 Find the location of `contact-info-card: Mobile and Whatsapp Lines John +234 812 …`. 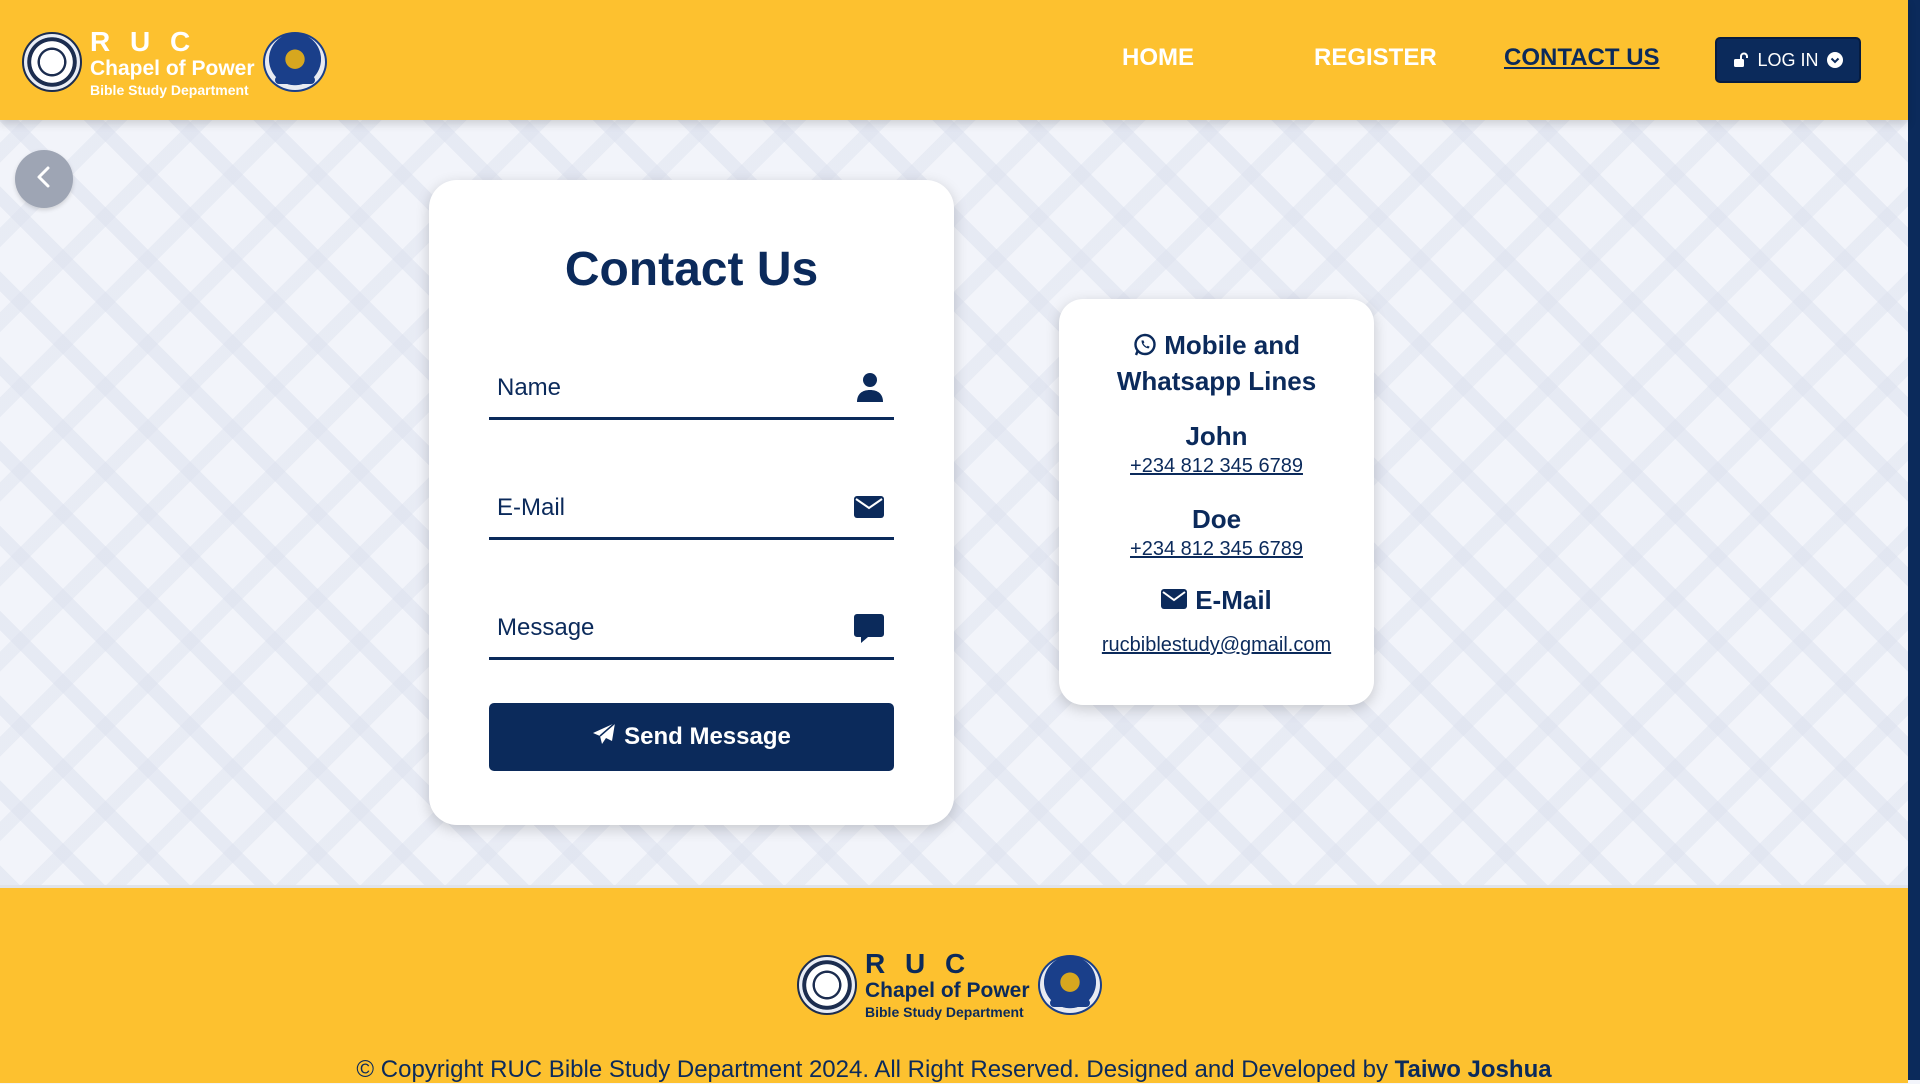

contact-info-card: Mobile and Whatsapp Lines John +234 812 … is located at coordinates (1216, 502).